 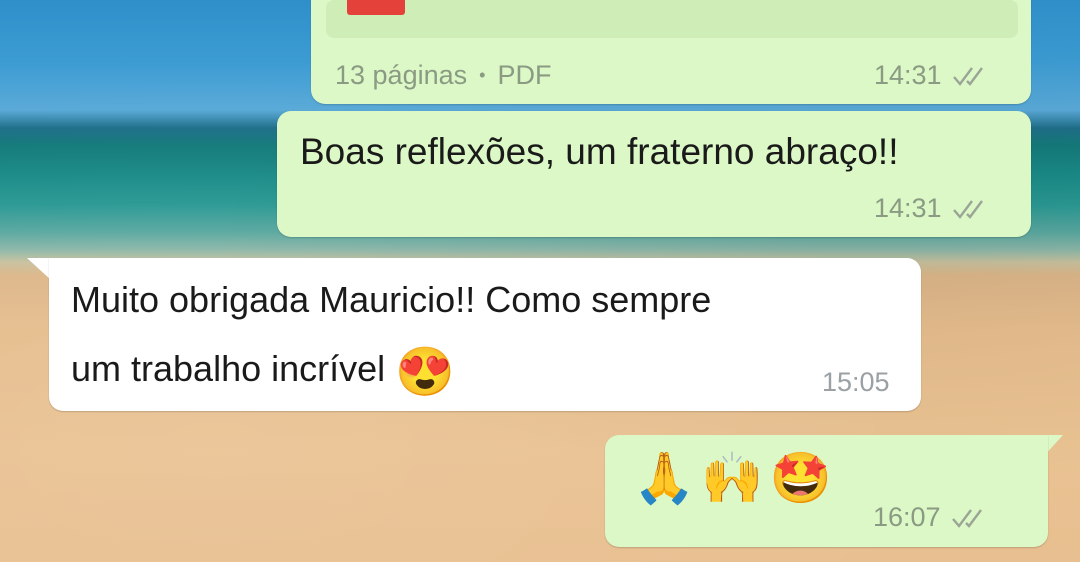 I want to click on message-text-line-1: Muito obrigada Mauricio!! Como sempre, so click(x=391, y=299).